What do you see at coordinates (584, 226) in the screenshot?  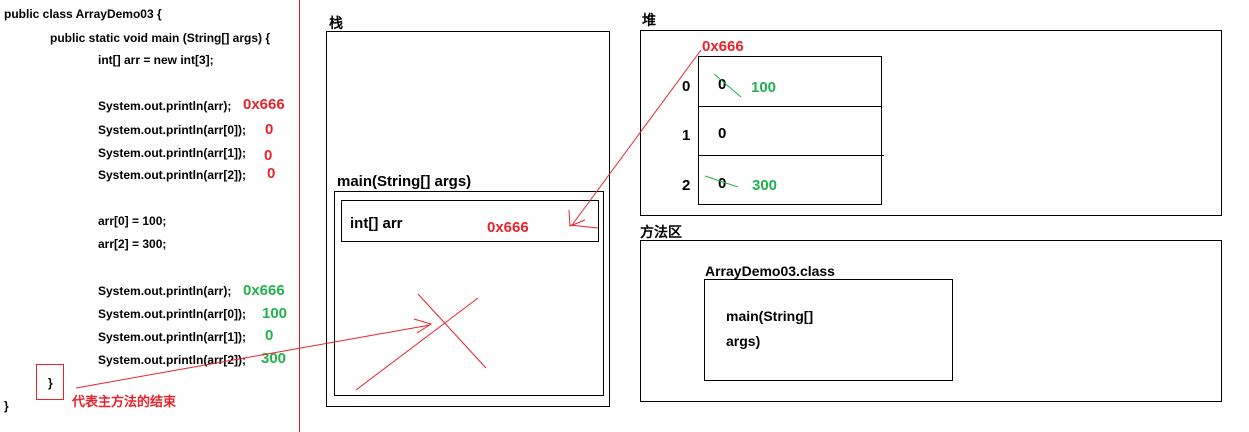 I see `reference-tick` at bounding box center [584, 226].